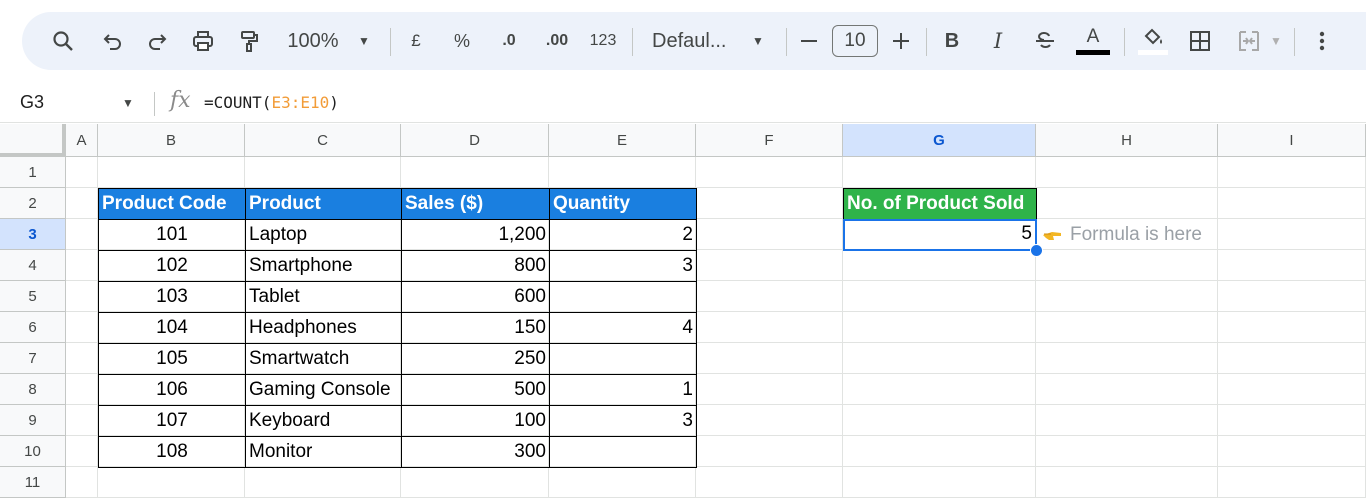 The width and height of the screenshot is (1366, 498). I want to click on name-box: G3, so click(32, 102).